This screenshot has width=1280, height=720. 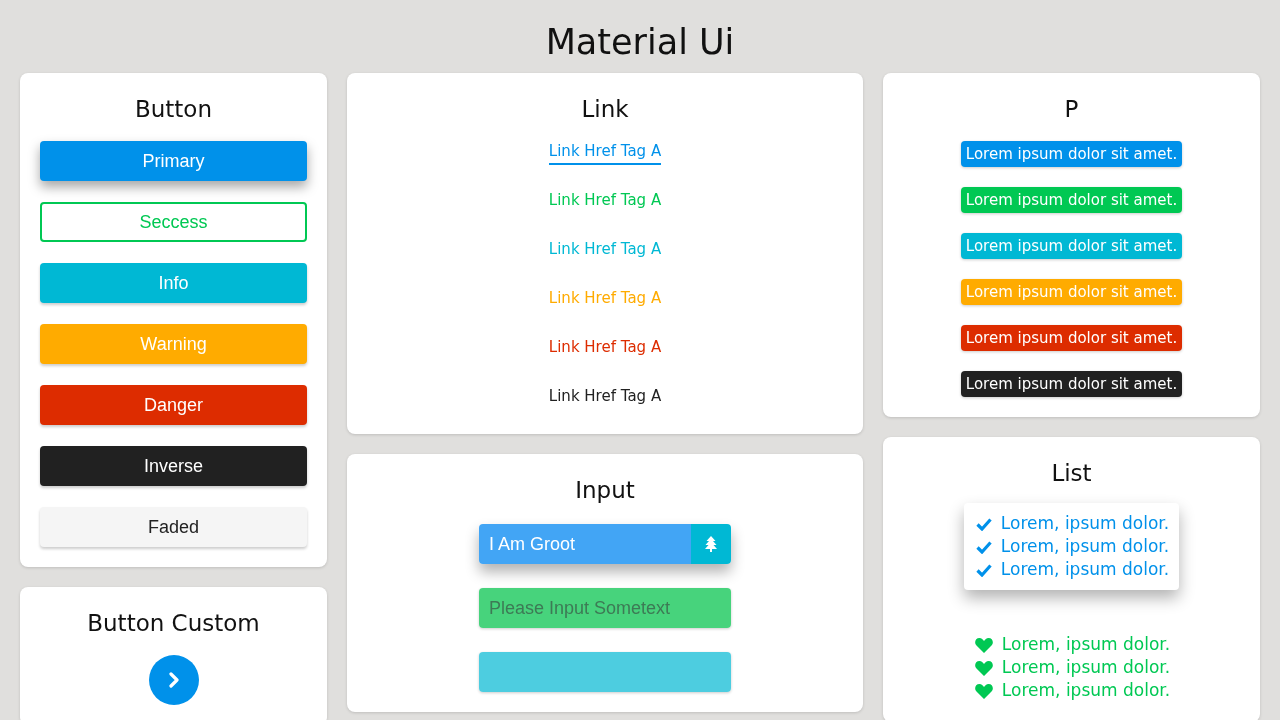 I want to click on button: Info, so click(x=173, y=283).